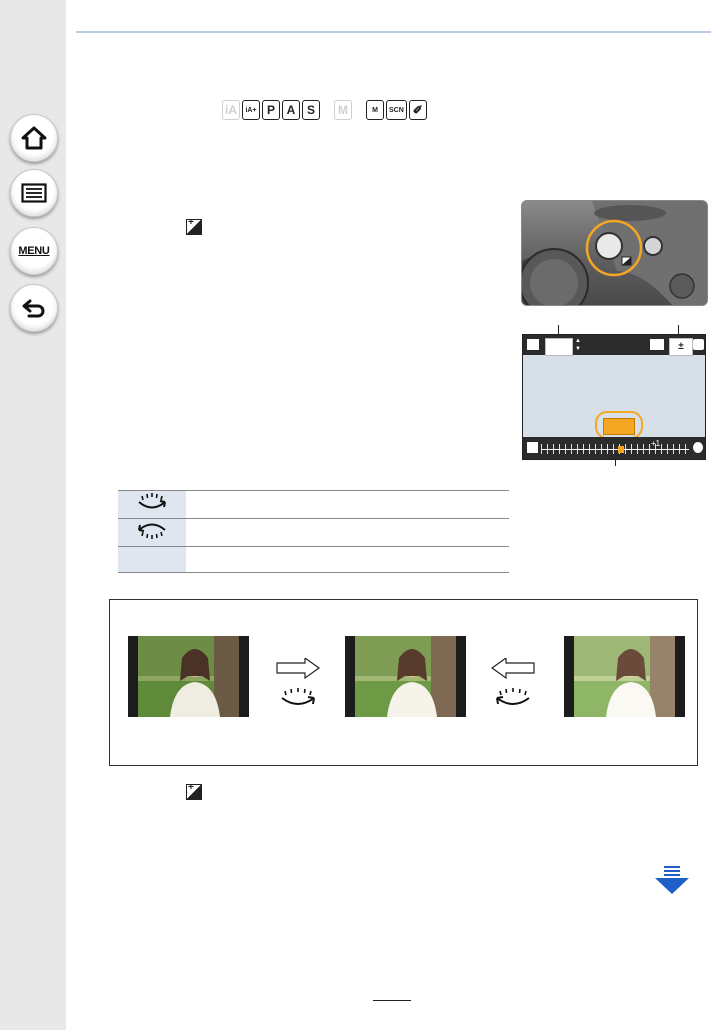  What do you see at coordinates (231, 110) in the screenshot?
I see `mode-icon-ia: iA` at bounding box center [231, 110].